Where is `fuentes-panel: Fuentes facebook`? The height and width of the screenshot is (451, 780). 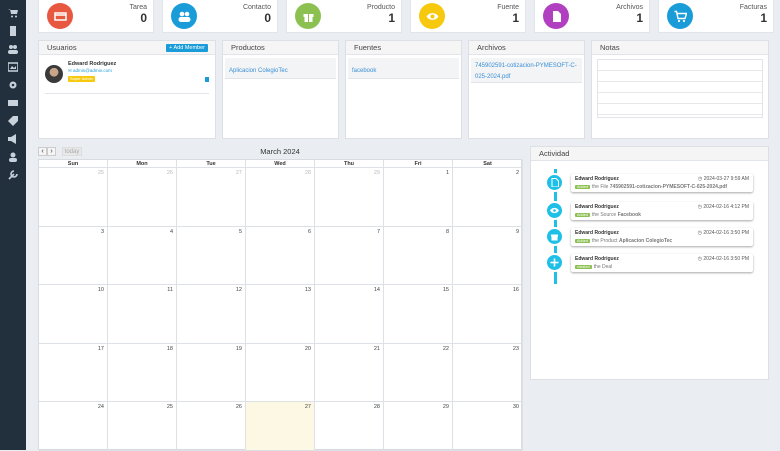
fuentes-panel: Fuentes facebook is located at coordinates (403, 89).